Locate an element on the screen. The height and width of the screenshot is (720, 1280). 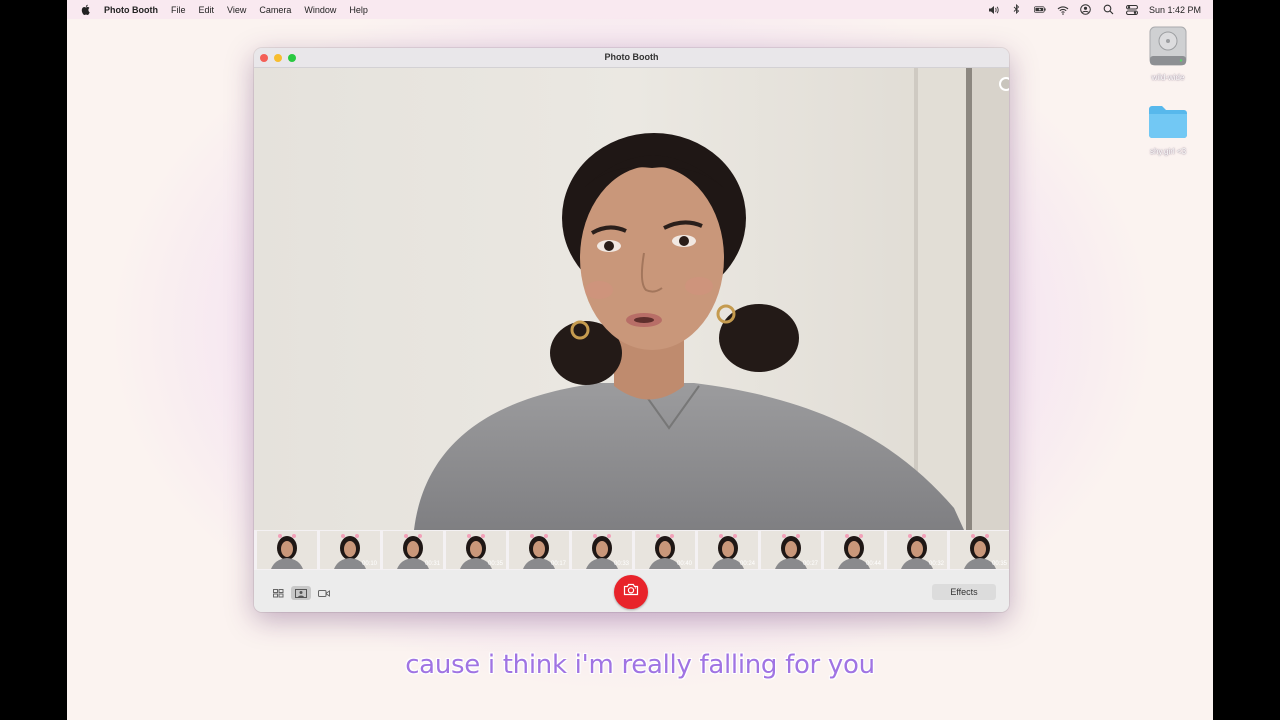
thumbnail: 00:44 is located at coordinates (854, 550).